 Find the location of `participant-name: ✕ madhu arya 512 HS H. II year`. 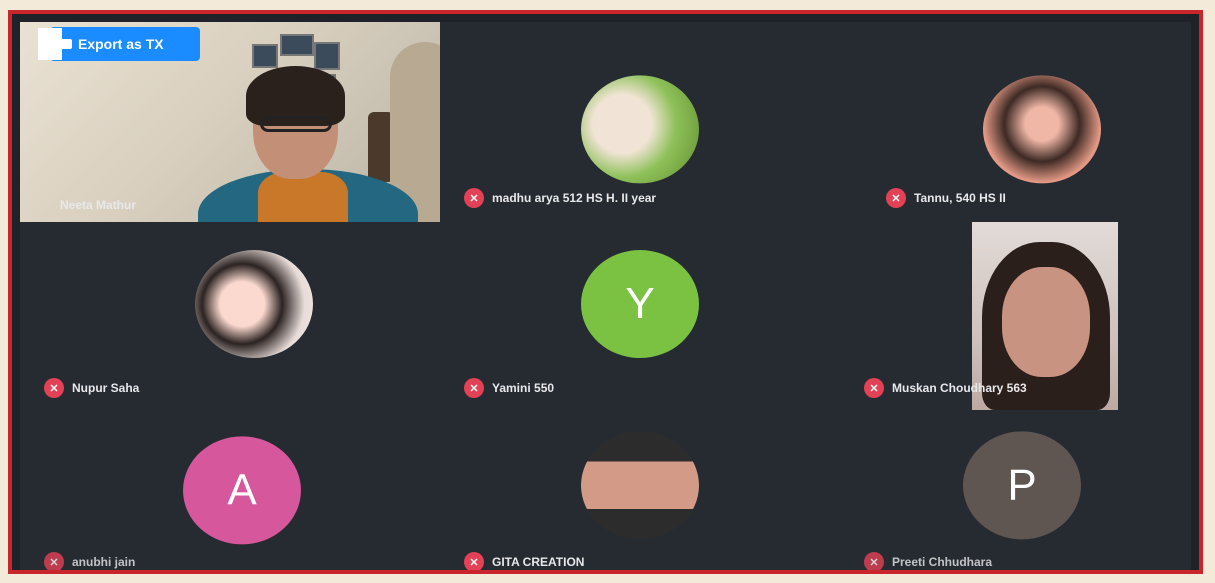

participant-name: ✕ madhu arya 512 HS H. II year is located at coordinates (560, 198).